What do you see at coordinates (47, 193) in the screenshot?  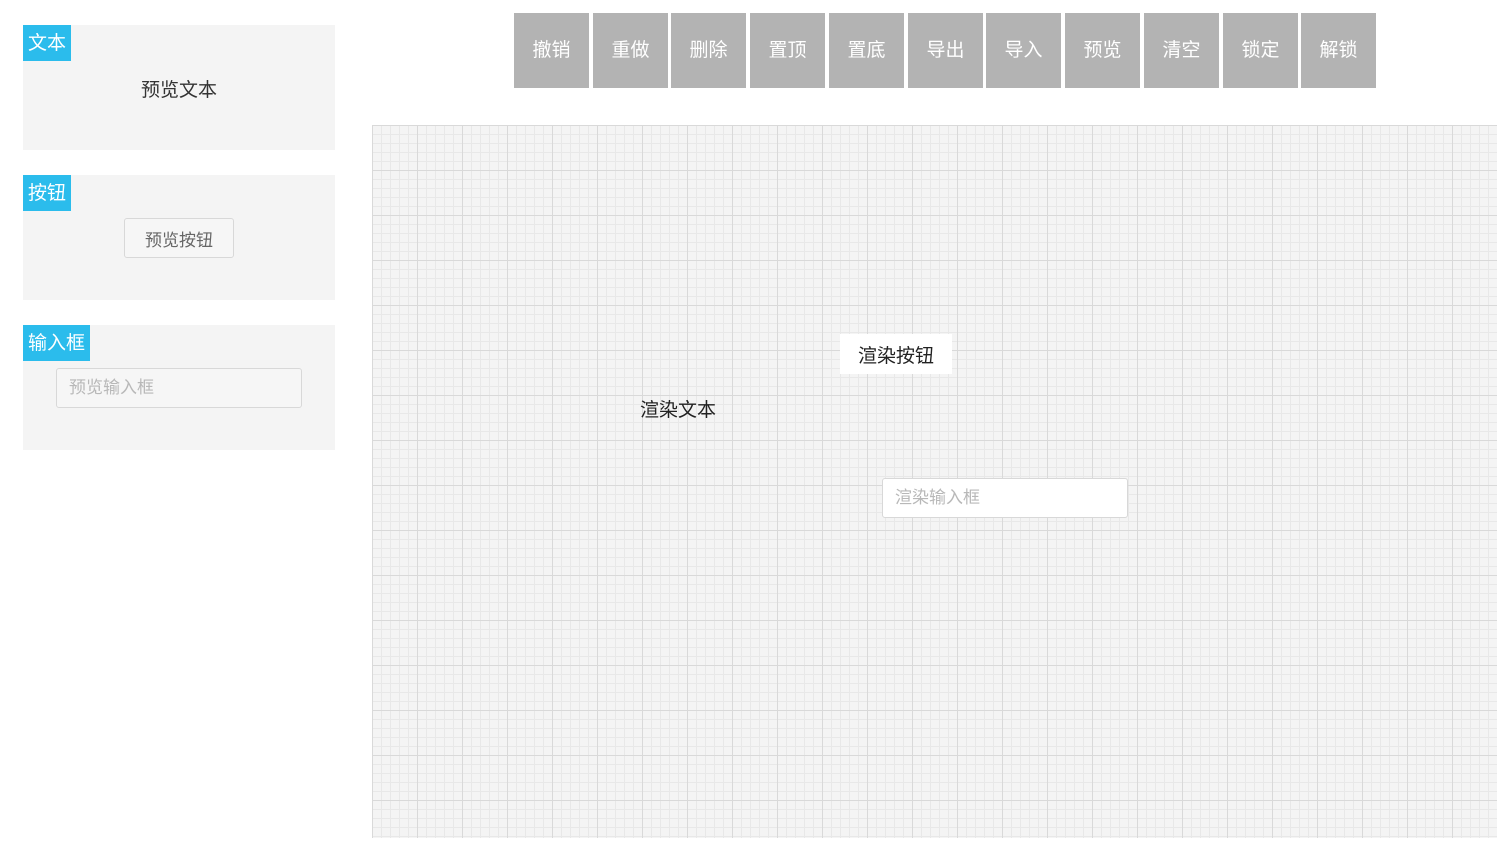 I see `palette-button-tag: 按钮` at bounding box center [47, 193].